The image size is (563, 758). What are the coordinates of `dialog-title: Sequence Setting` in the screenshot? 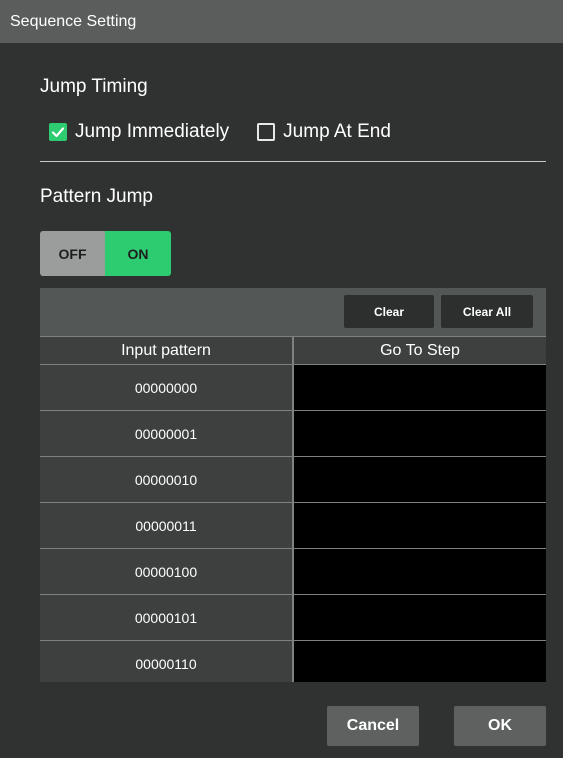 It's located at (73, 21).